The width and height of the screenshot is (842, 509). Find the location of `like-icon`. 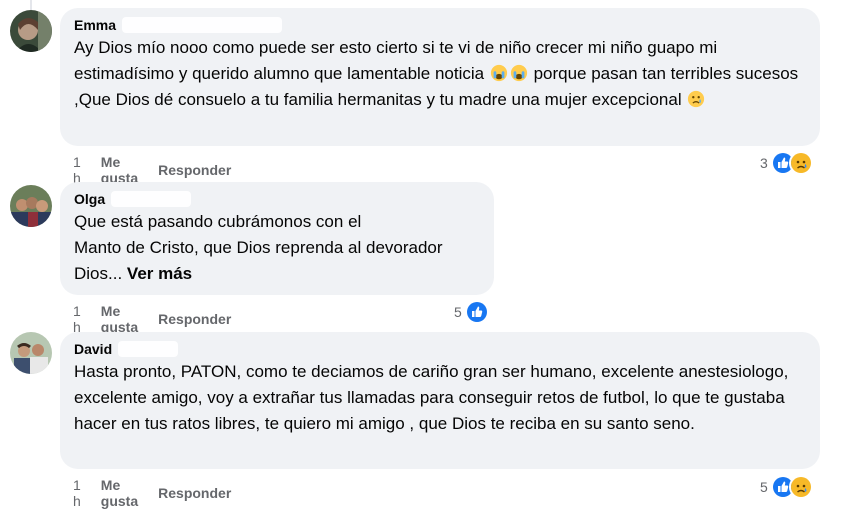

like-icon is located at coordinates (476, 312).